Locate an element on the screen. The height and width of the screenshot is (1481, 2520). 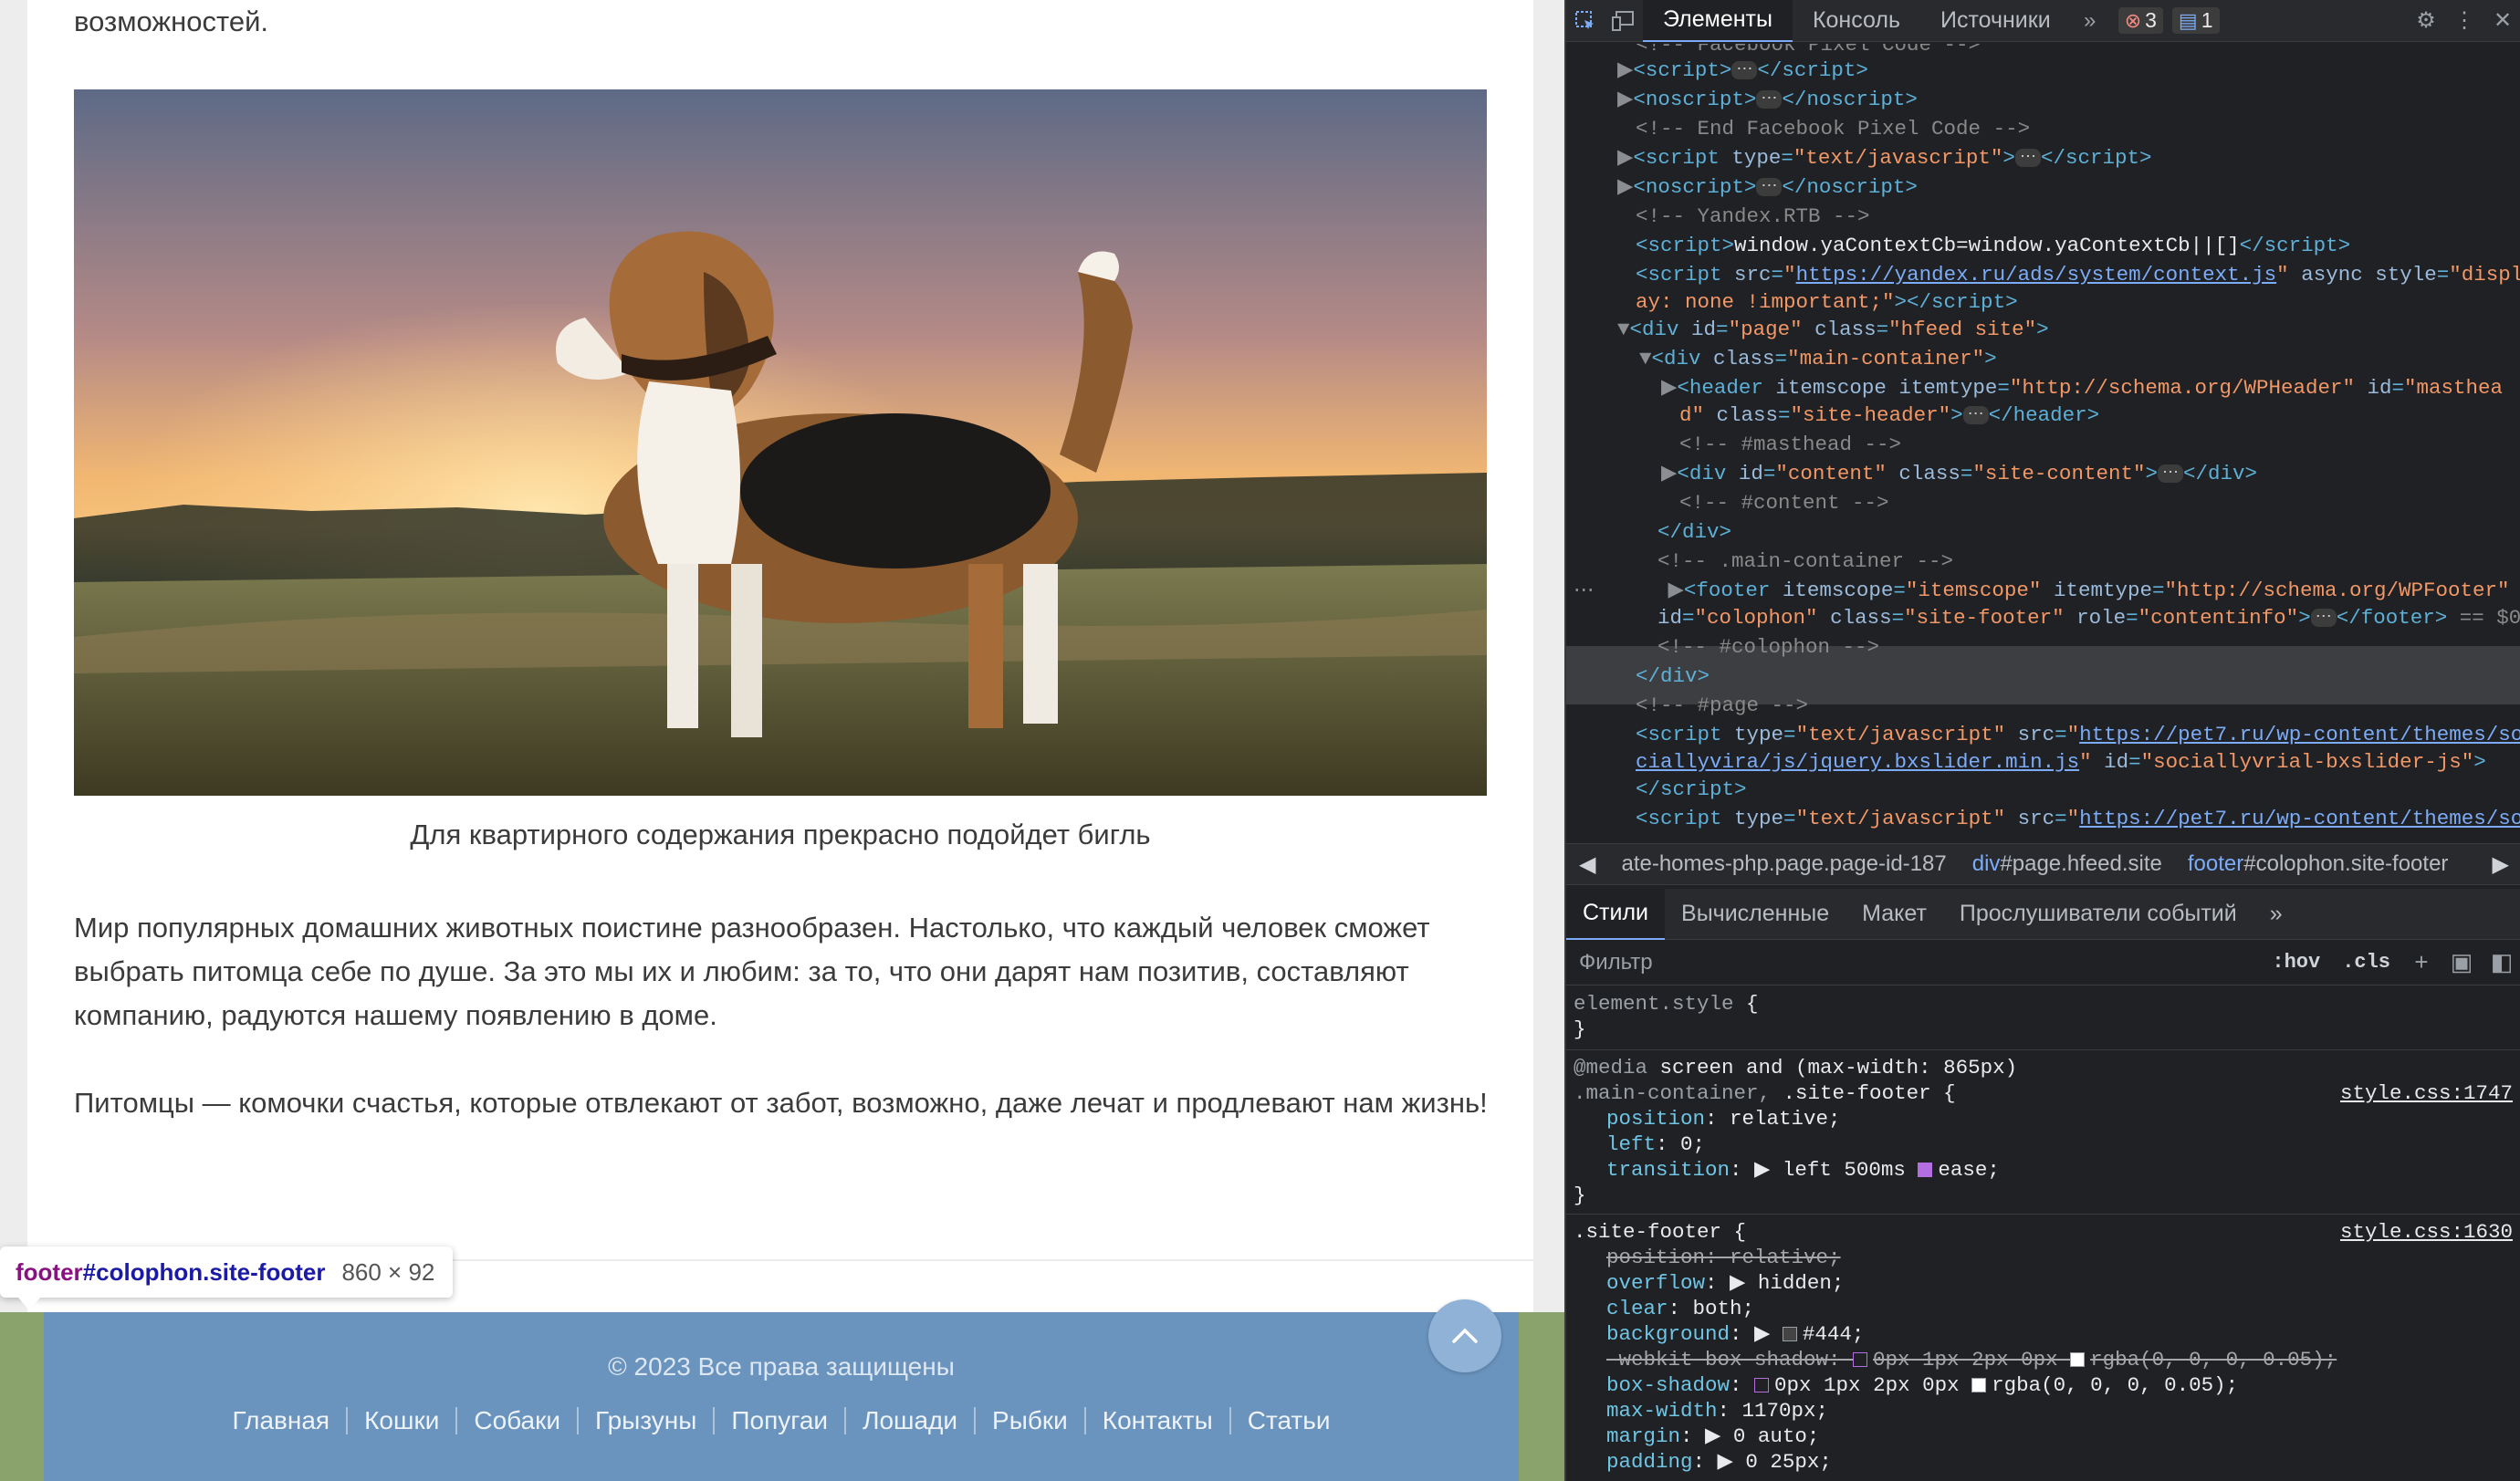
css-declaration: margin: ▶ 0 auto; is located at coordinates (1712, 1436).